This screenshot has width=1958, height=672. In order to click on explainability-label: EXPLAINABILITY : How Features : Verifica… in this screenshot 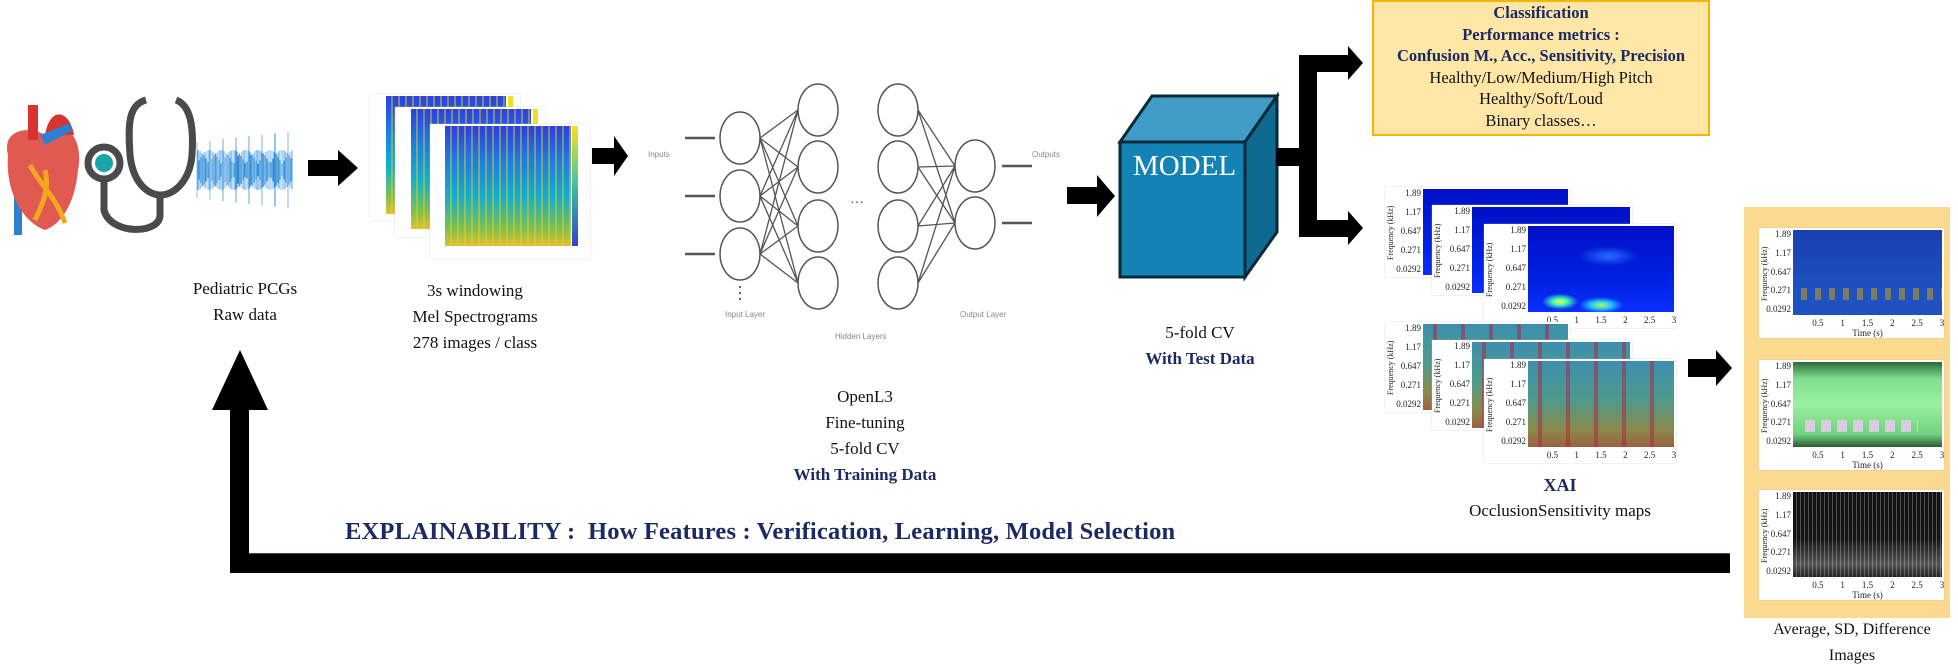, I will do `click(760, 532)`.